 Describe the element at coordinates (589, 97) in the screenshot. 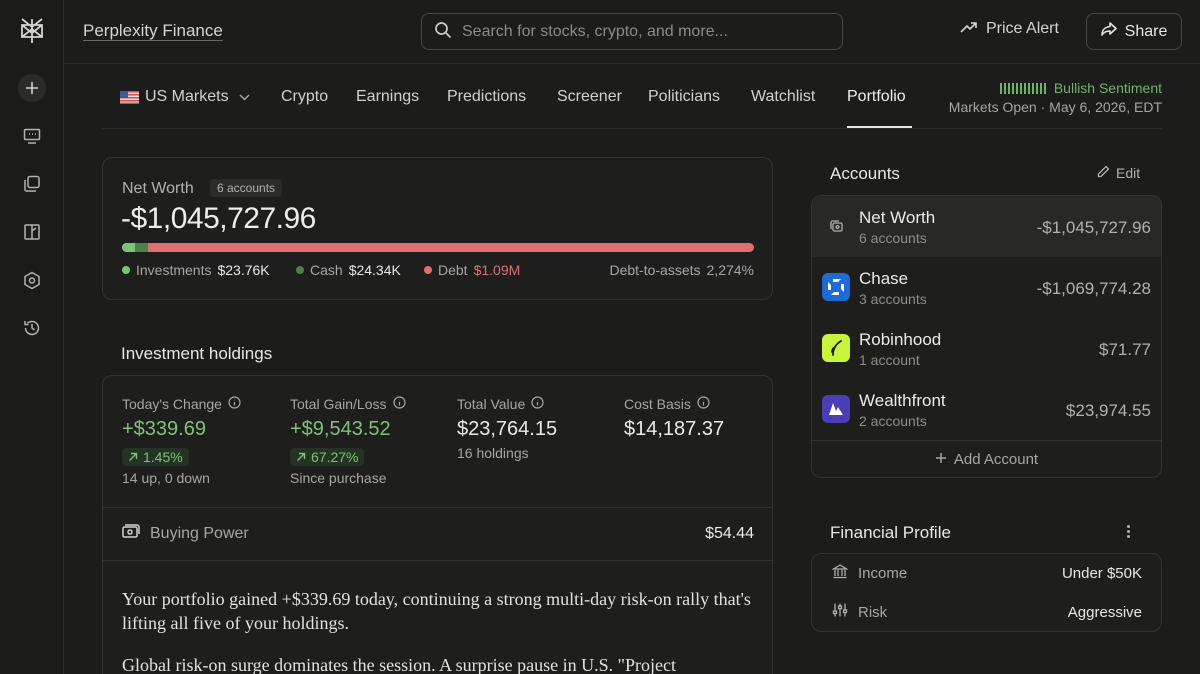

I see `tab-screener: Screener` at that location.